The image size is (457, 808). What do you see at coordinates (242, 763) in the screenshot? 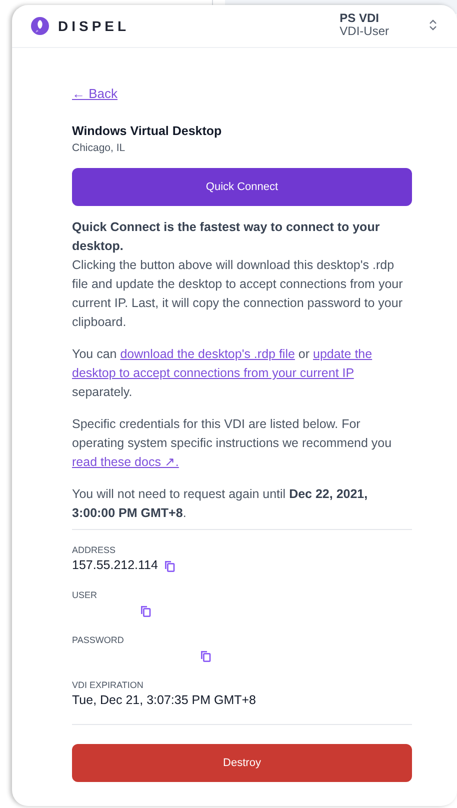
I see `destroy-button: Destroy` at bounding box center [242, 763].